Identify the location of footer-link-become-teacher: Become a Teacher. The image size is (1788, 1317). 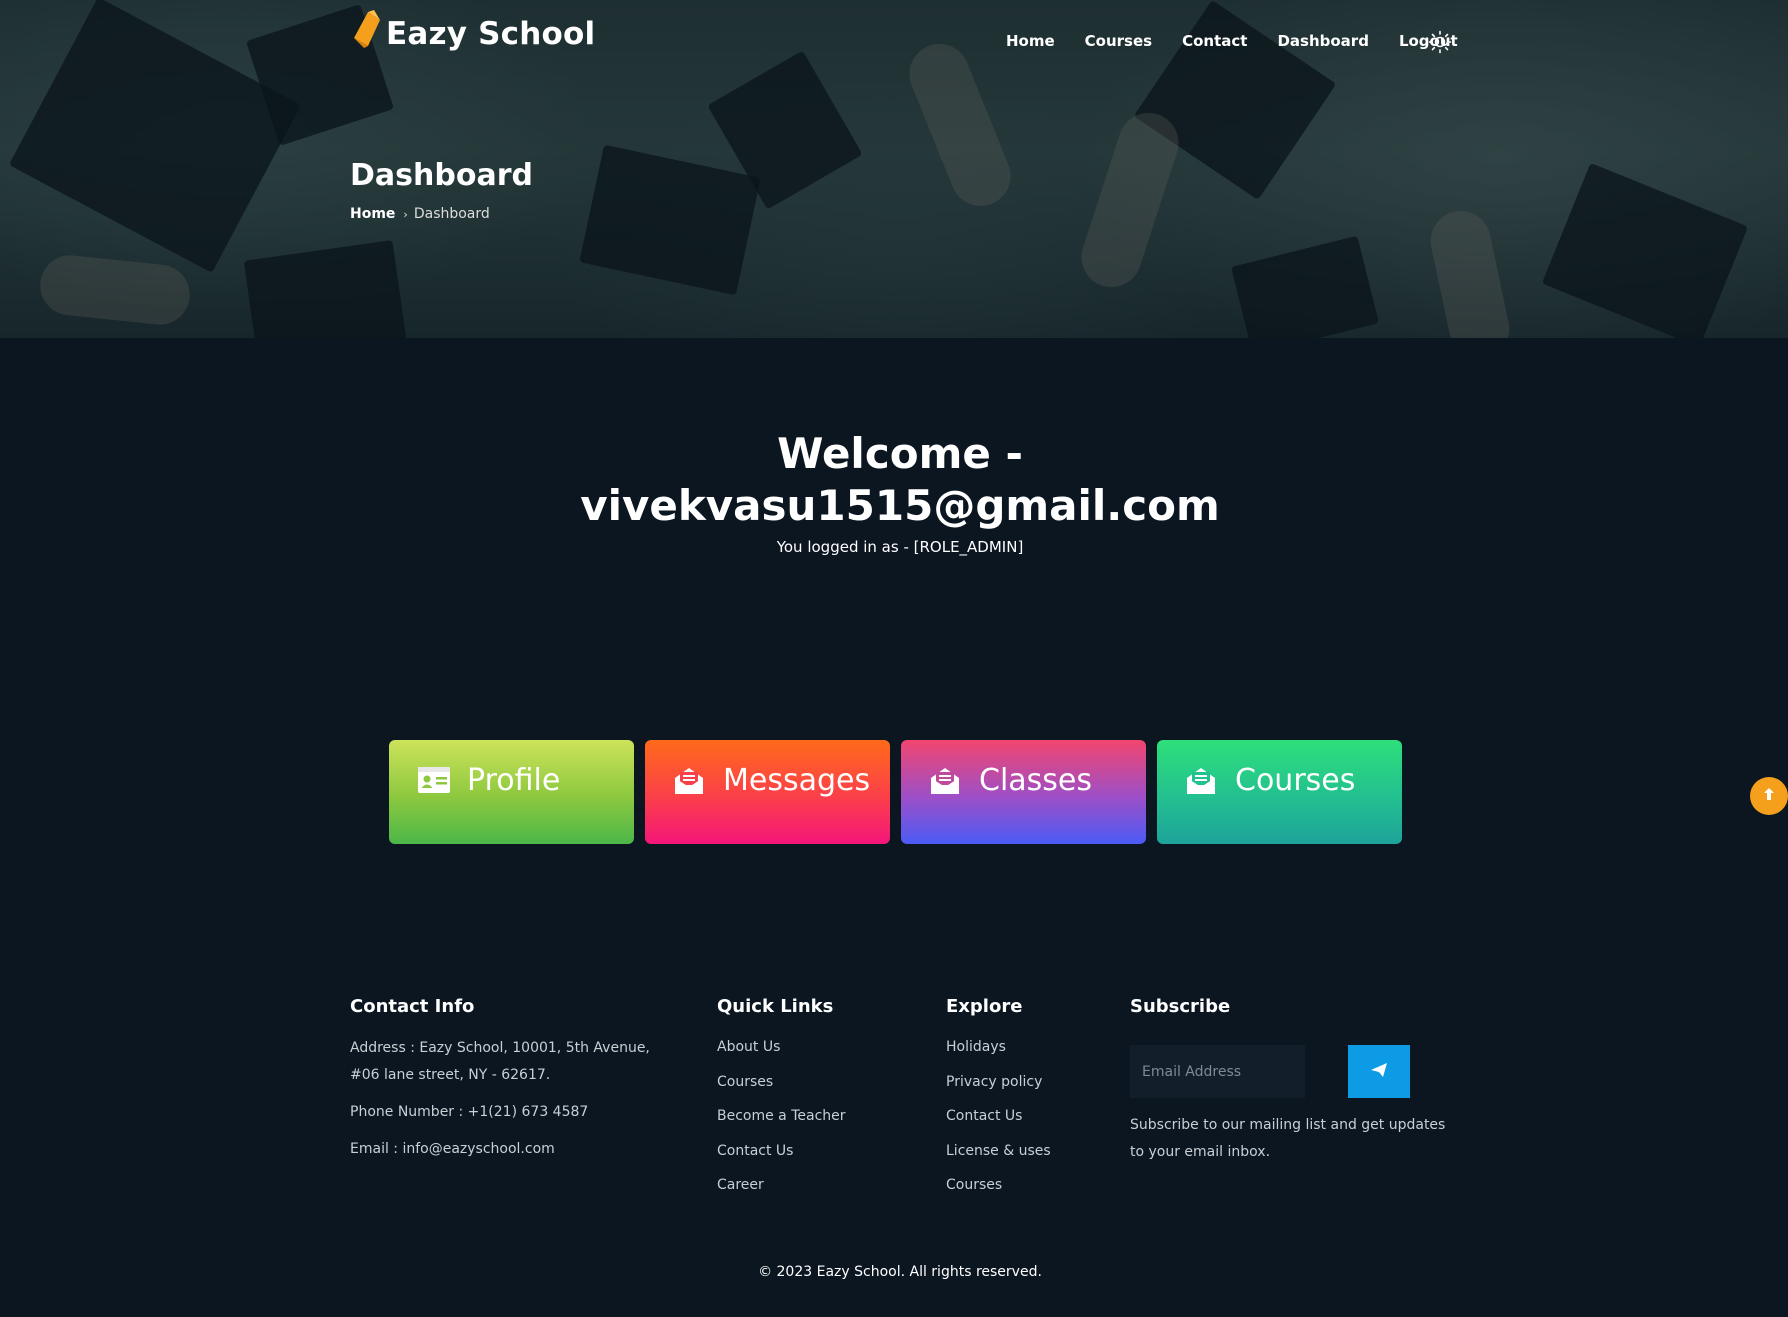
(817, 1123).